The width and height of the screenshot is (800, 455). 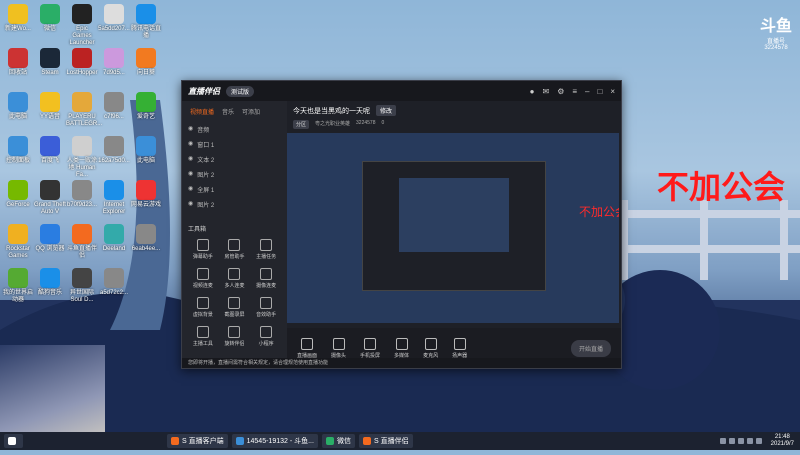 I want to click on close-icon: ×, so click(x=612, y=91).